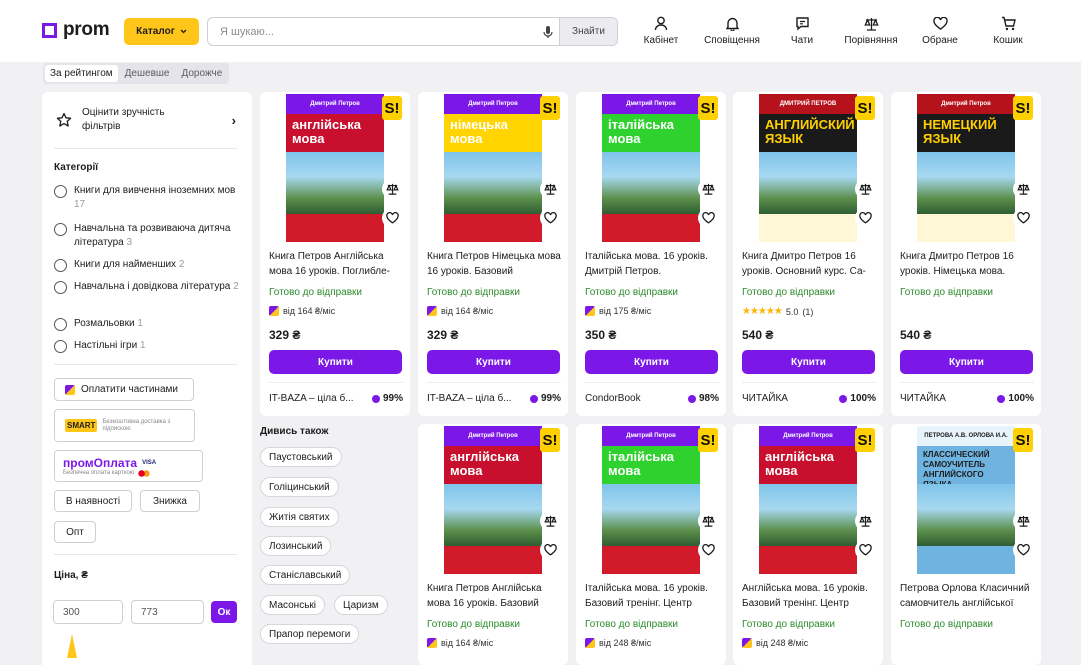 The width and height of the screenshot is (1081, 665). What do you see at coordinates (201, 73) in the screenshot?
I see `sort-pricier-tab: Дорожче` at bounding box center [201, 73].